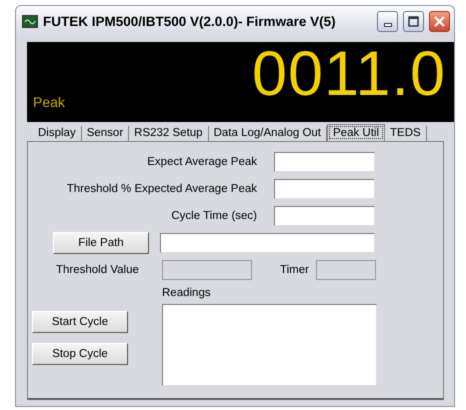 The image size is (466, 410). I want to click on close-icon, so click(439, 21).